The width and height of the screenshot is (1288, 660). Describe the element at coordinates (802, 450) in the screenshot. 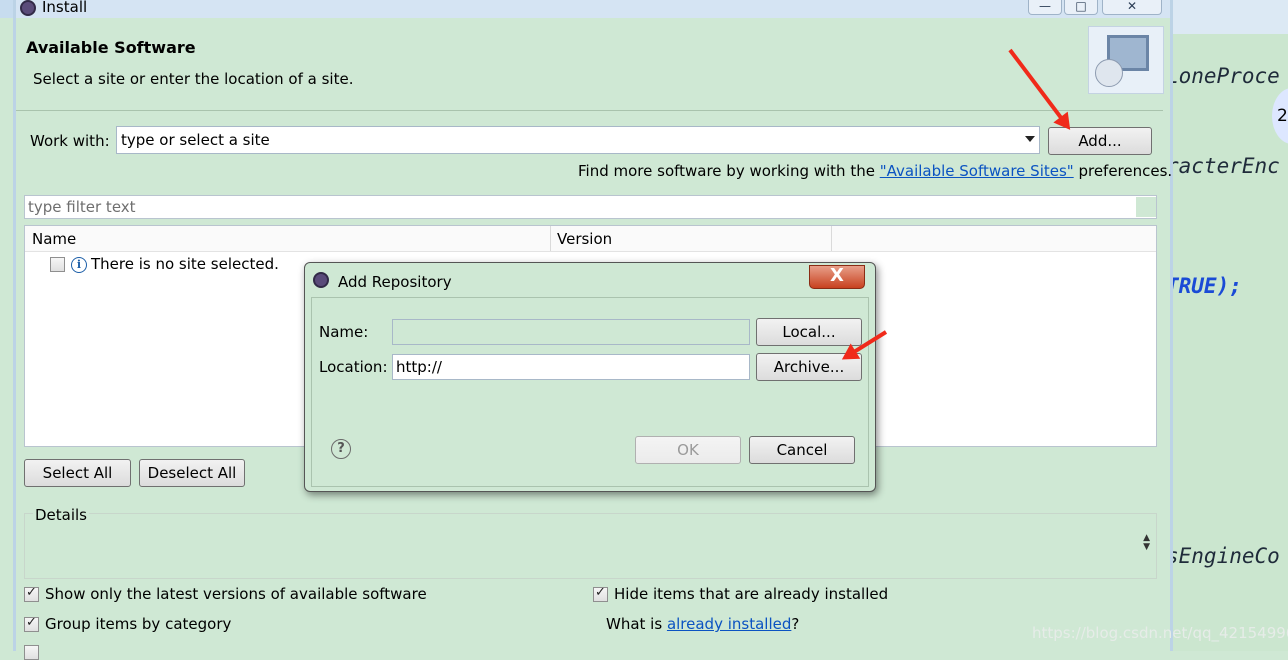

I see `cancel-button: Cancel` at that location.